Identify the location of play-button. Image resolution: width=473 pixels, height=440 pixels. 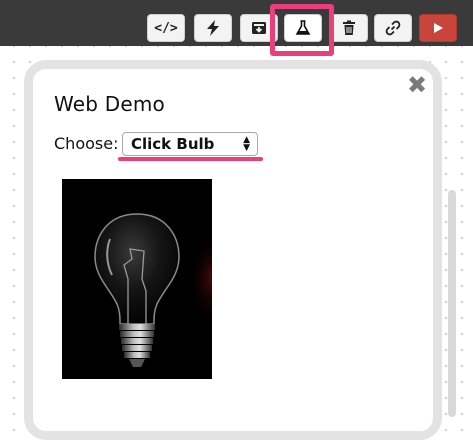
(438, 28).